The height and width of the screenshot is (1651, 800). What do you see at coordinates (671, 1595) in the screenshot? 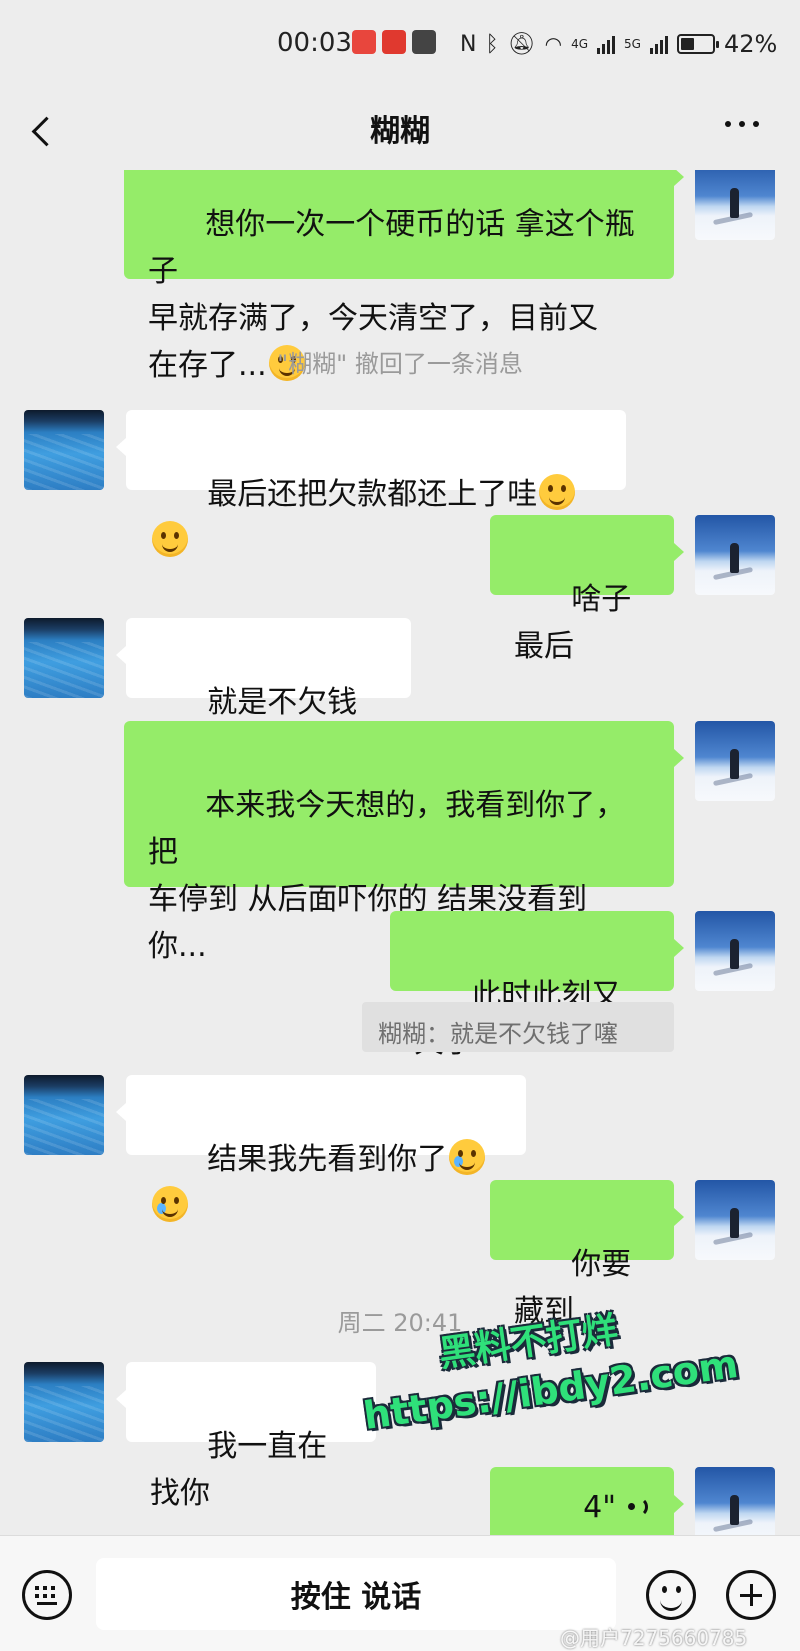
I see `emoji-picker-icon` at bounding box center [671, 1595].